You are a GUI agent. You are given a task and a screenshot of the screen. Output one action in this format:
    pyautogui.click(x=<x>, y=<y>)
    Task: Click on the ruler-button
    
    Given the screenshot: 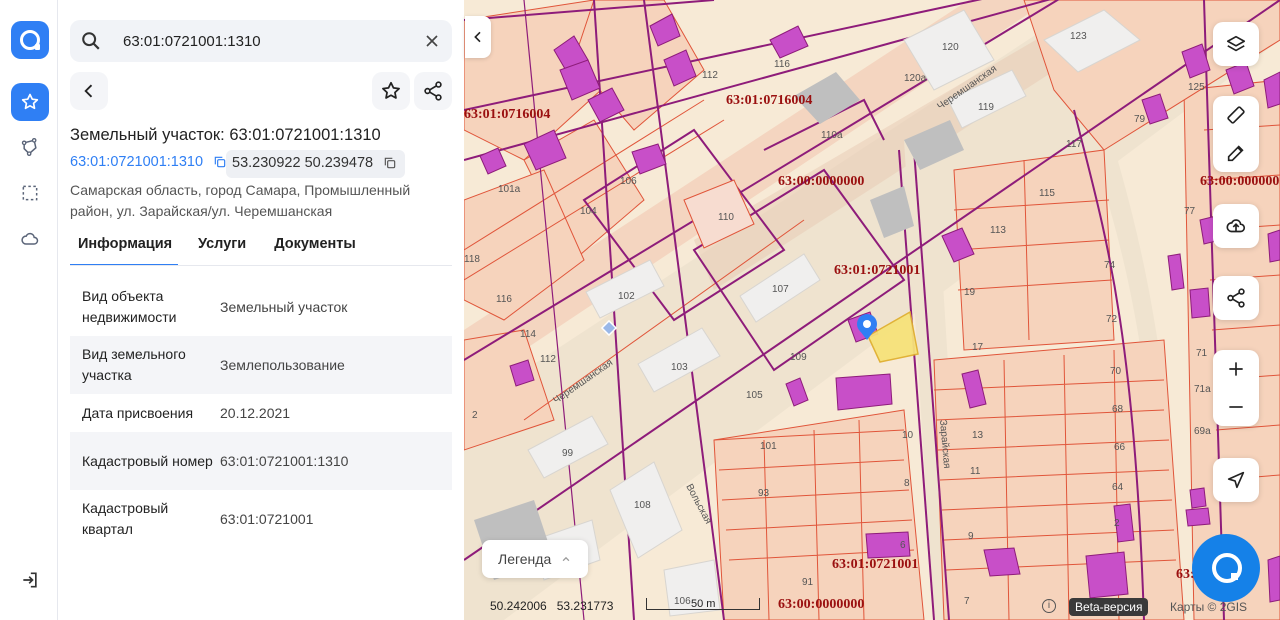 What is the action you would take?
    pyautogui.click(x=1236, y=115)
    